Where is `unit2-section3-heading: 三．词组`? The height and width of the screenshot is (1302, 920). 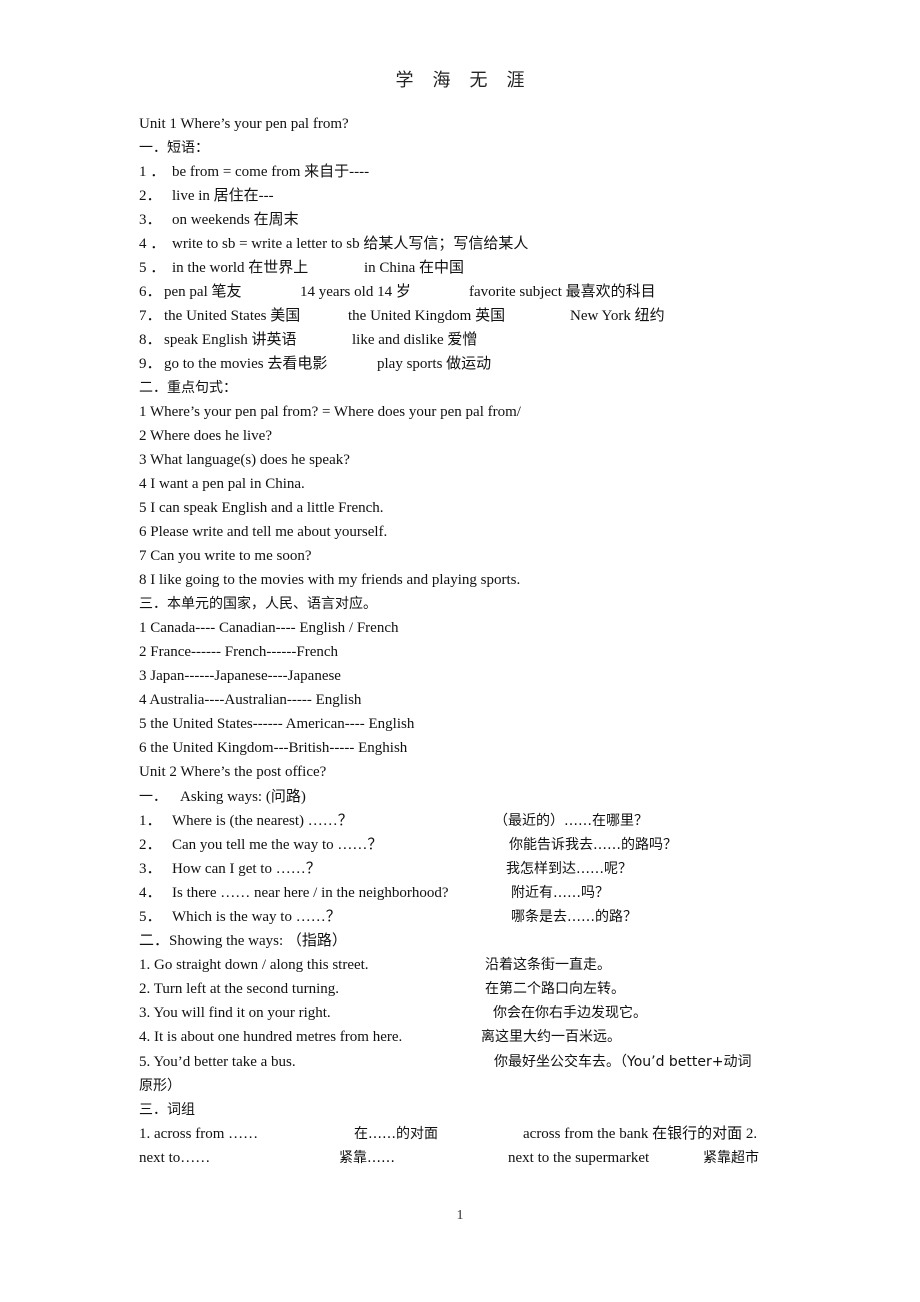 unit2-section3-heading: 三．词组 is located at coordinates (167, 1110).